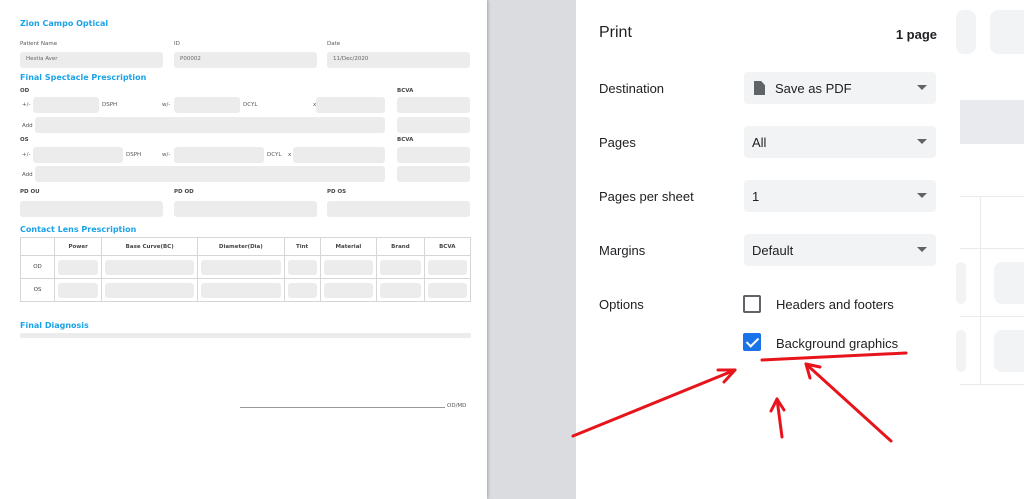  Describe the element at coordinates (184, 192) in the screenshot. I see `pd-od-label: PD OD` at that location.